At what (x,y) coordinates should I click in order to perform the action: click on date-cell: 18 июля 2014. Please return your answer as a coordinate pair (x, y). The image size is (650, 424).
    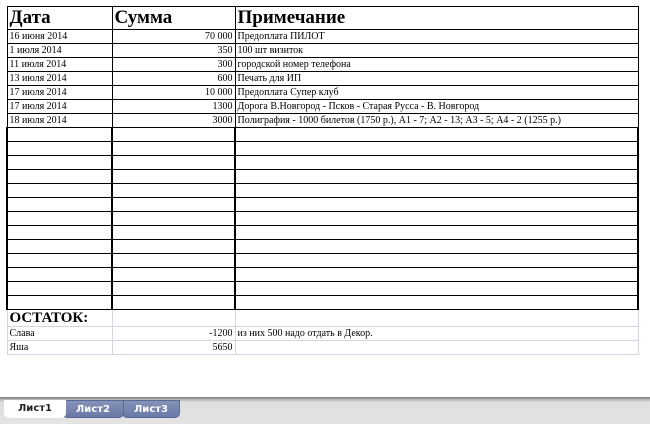
    Looking at the image, I should click on (59, 120).